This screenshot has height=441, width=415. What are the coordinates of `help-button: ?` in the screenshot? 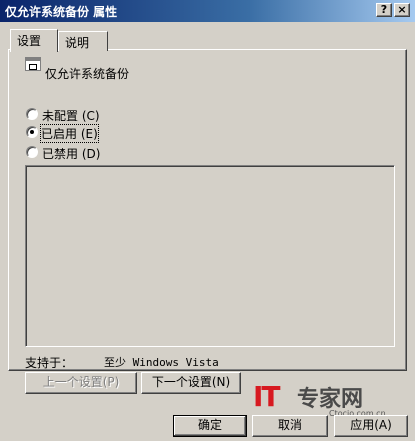 It's located at (384, 10).